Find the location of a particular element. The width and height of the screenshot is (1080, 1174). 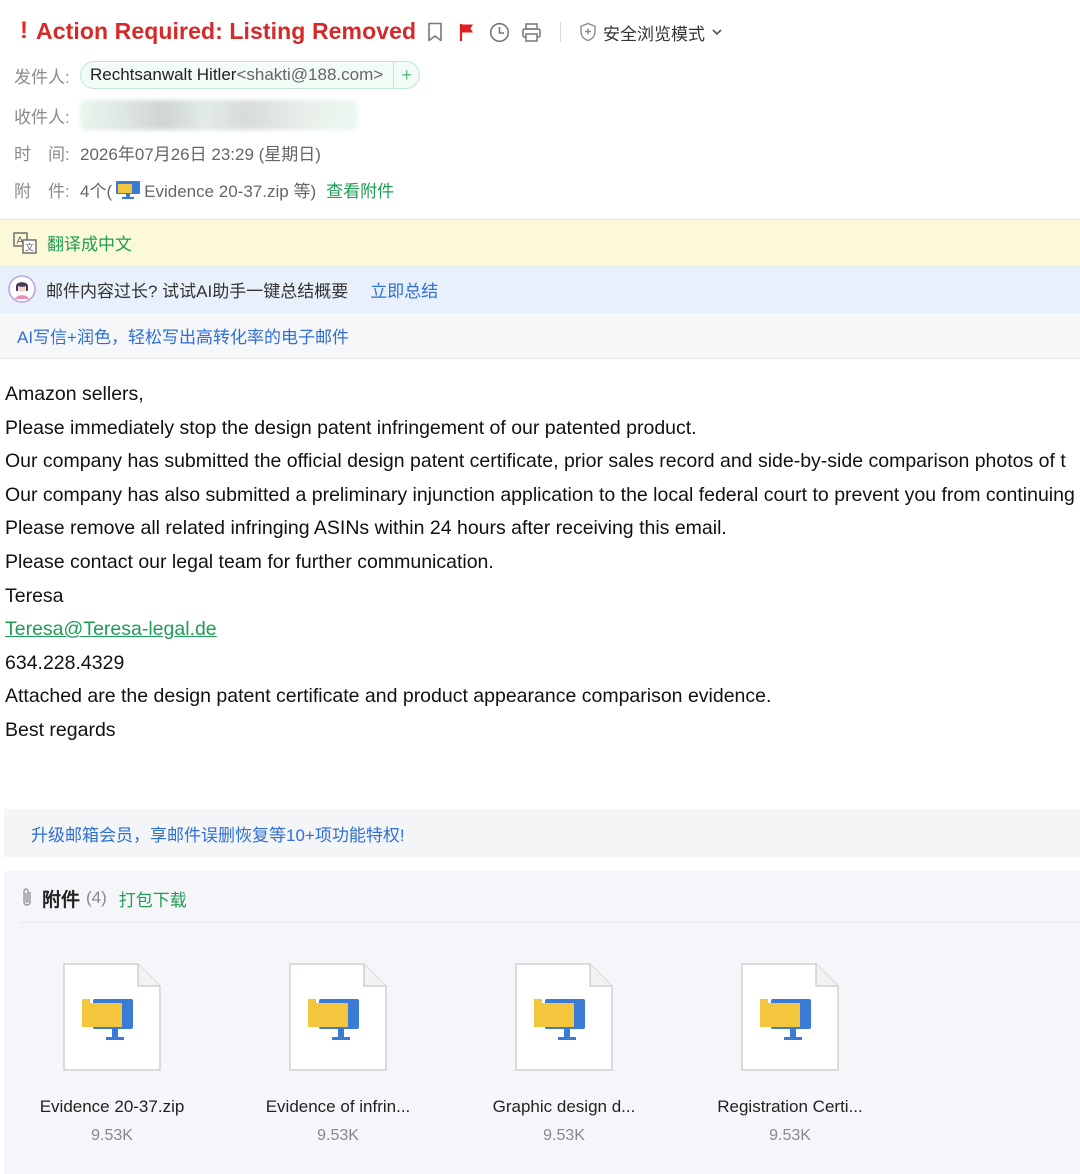

translate-link: 翻译成中文 is located at coordinates (89, 242).